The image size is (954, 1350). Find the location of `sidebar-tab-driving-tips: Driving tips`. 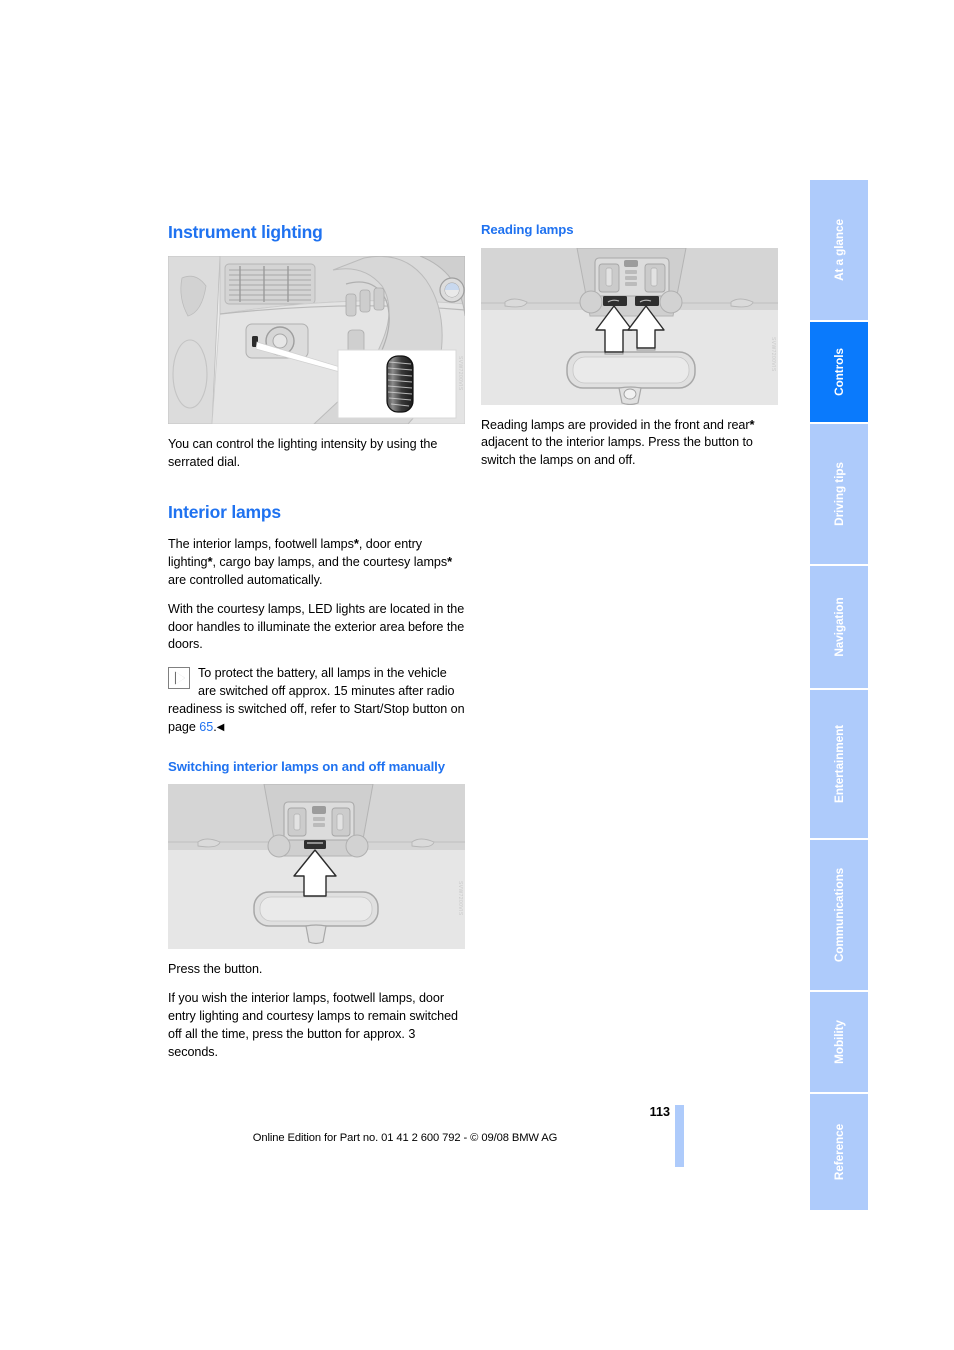

sidebar-tab-driving-tips: Driving tips is located at coordinates (839, 494).